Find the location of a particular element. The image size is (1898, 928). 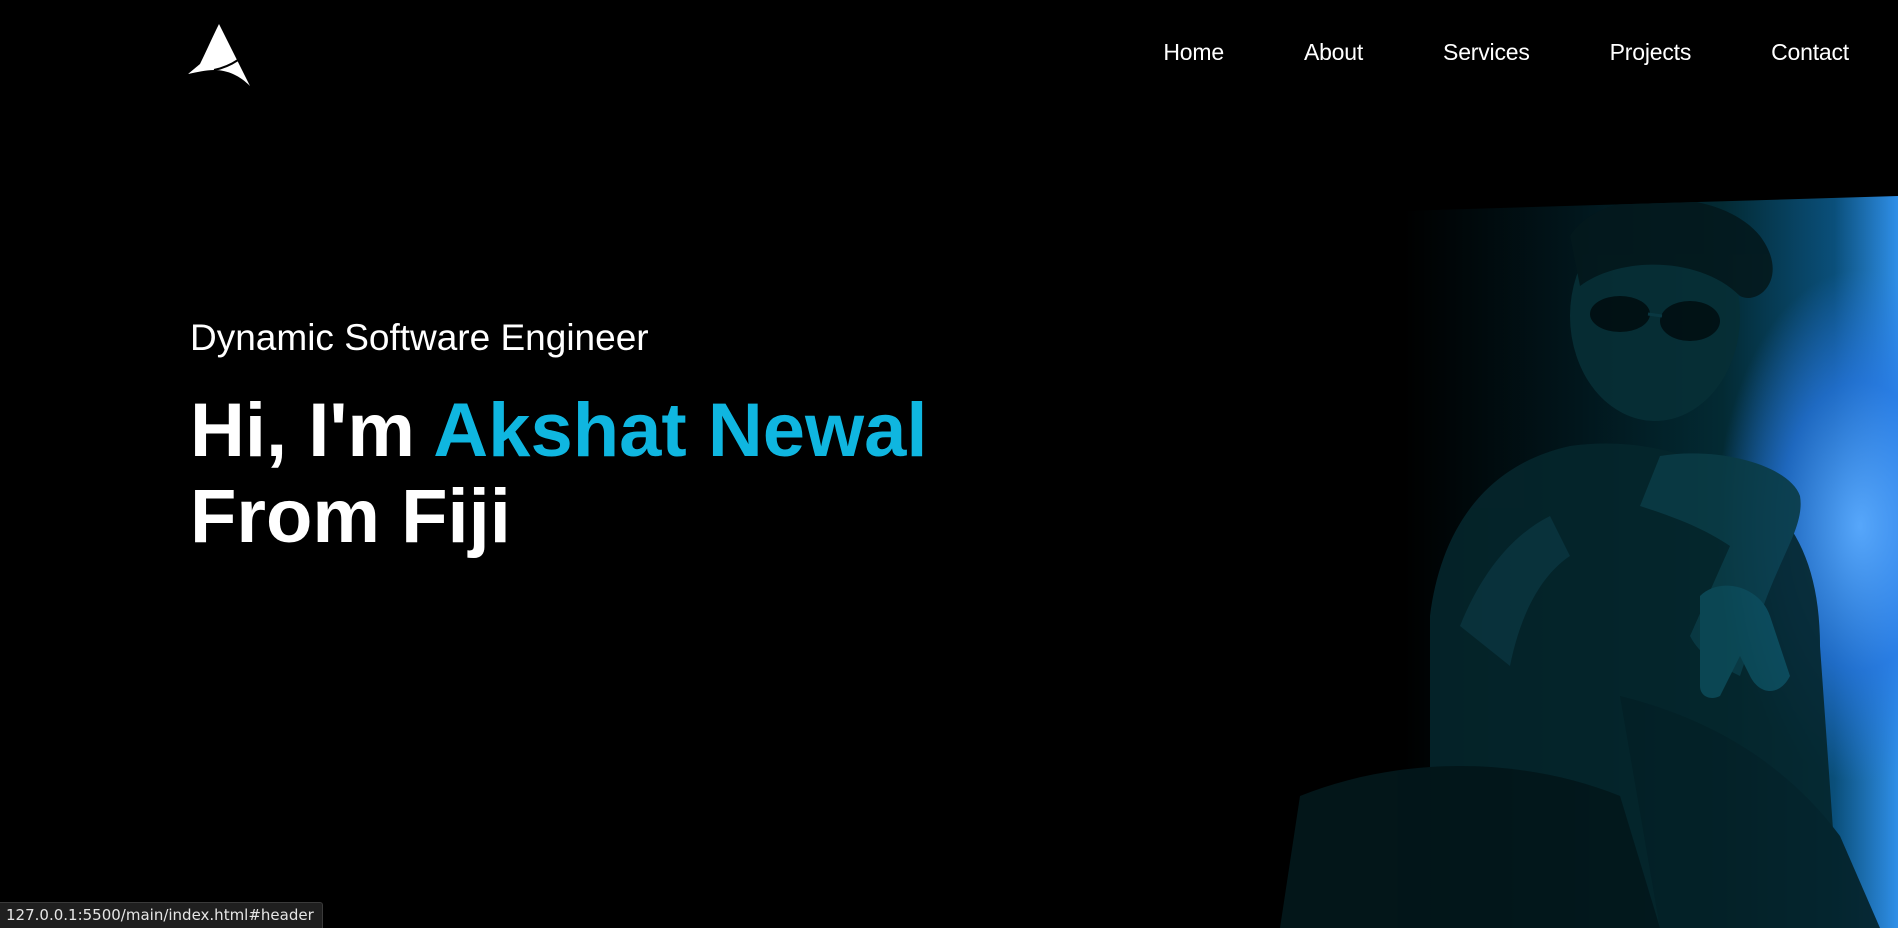

nav-projects: Projects is located at coordinates (1651, 52).